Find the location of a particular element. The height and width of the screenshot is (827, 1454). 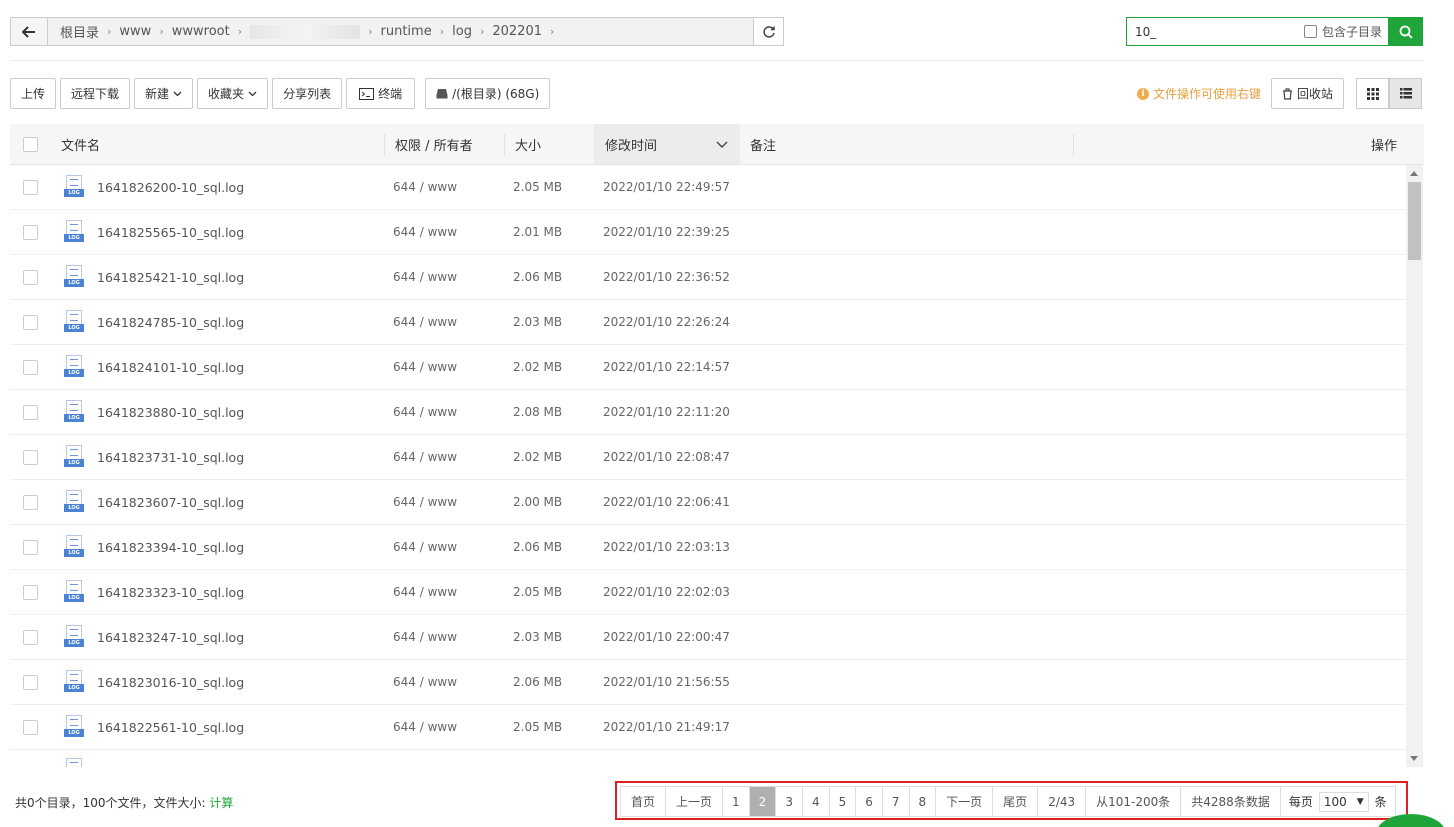

back-button is located at coordinates (29, 31).